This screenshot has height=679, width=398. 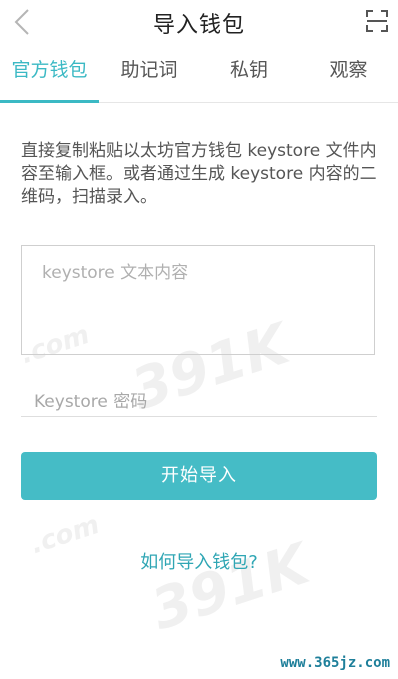 I want to click on header-bar: 导入钱包, so click(x=199, y=22).